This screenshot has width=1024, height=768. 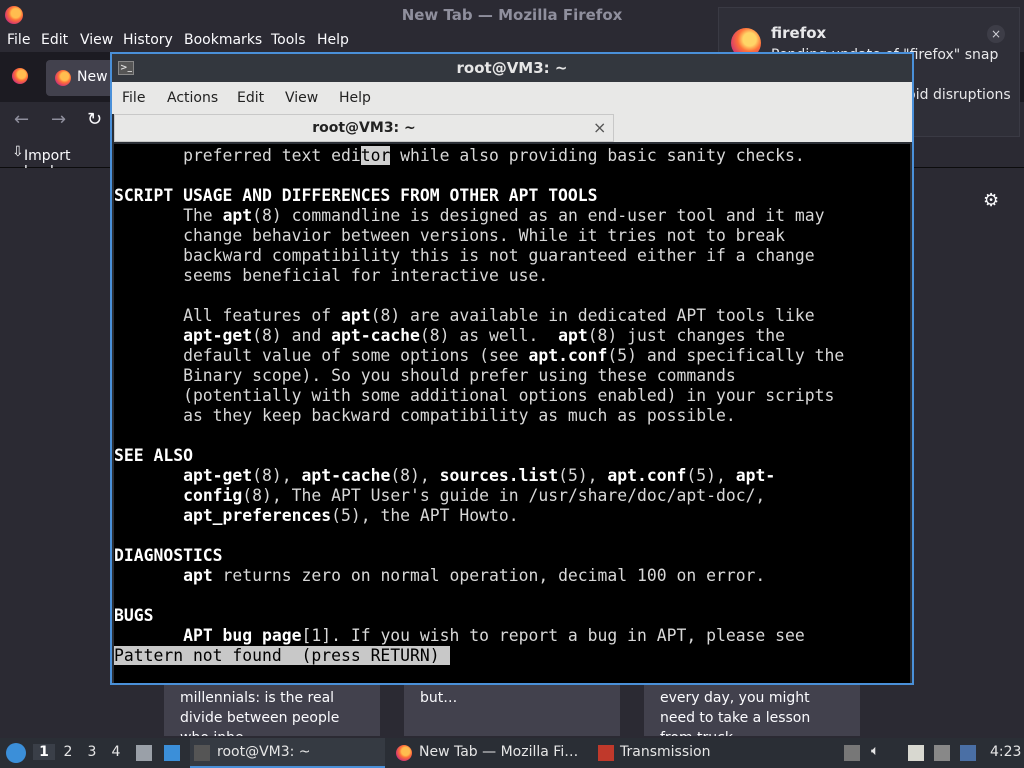 I want to click on gear-icon: ⚙, so click(x=991, y=200).